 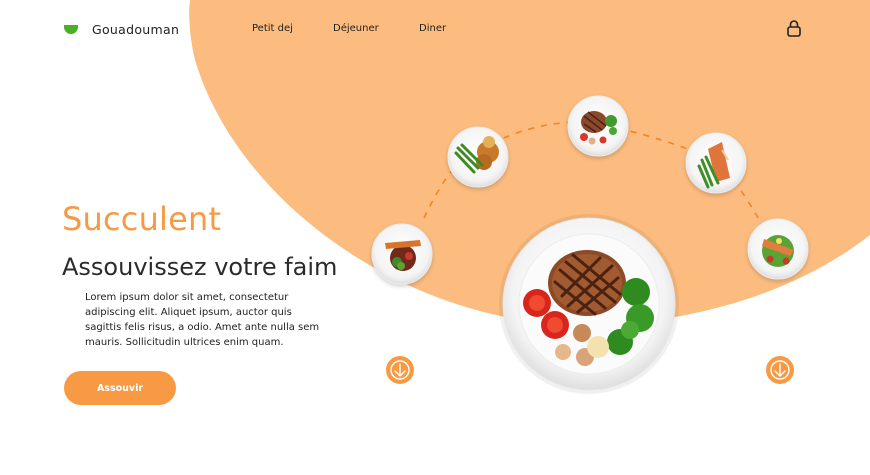 What do you see at coordinates (200, 267) in the screenshot?
I see `hero-subtitle: Assouvissez votre faim` at bounding box center [200, 267].